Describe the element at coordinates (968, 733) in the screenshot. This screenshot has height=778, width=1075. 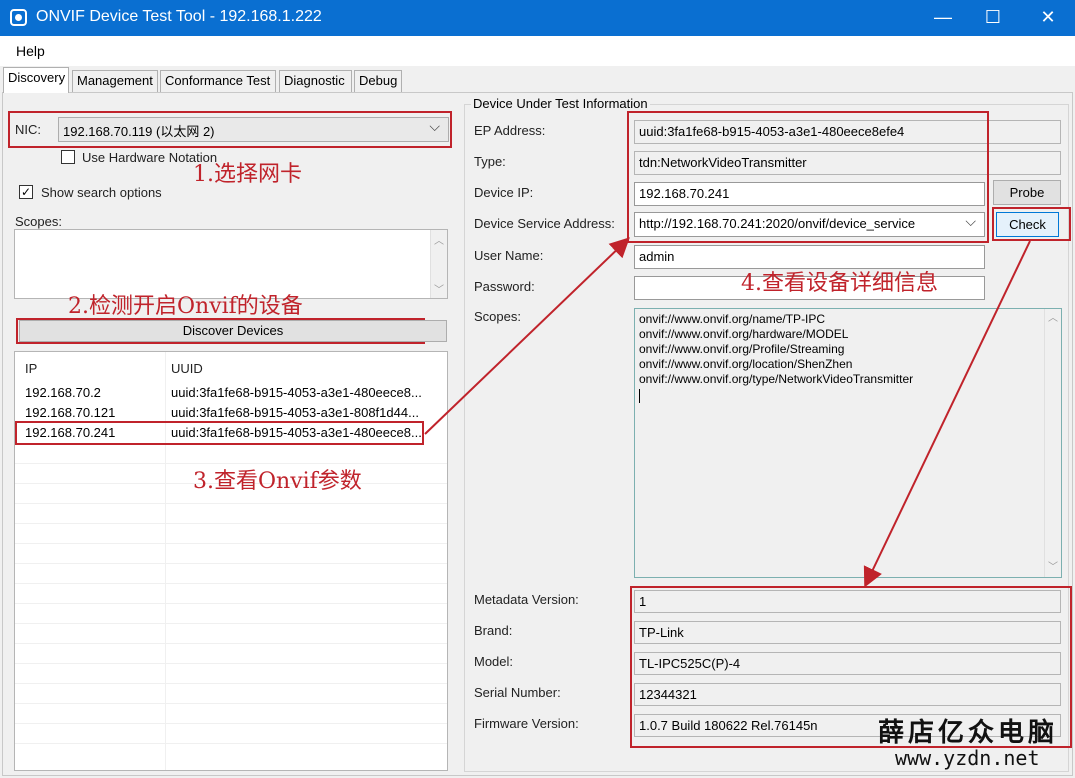
I see `watermark-brand: 薛店亿众电脑` at that location.